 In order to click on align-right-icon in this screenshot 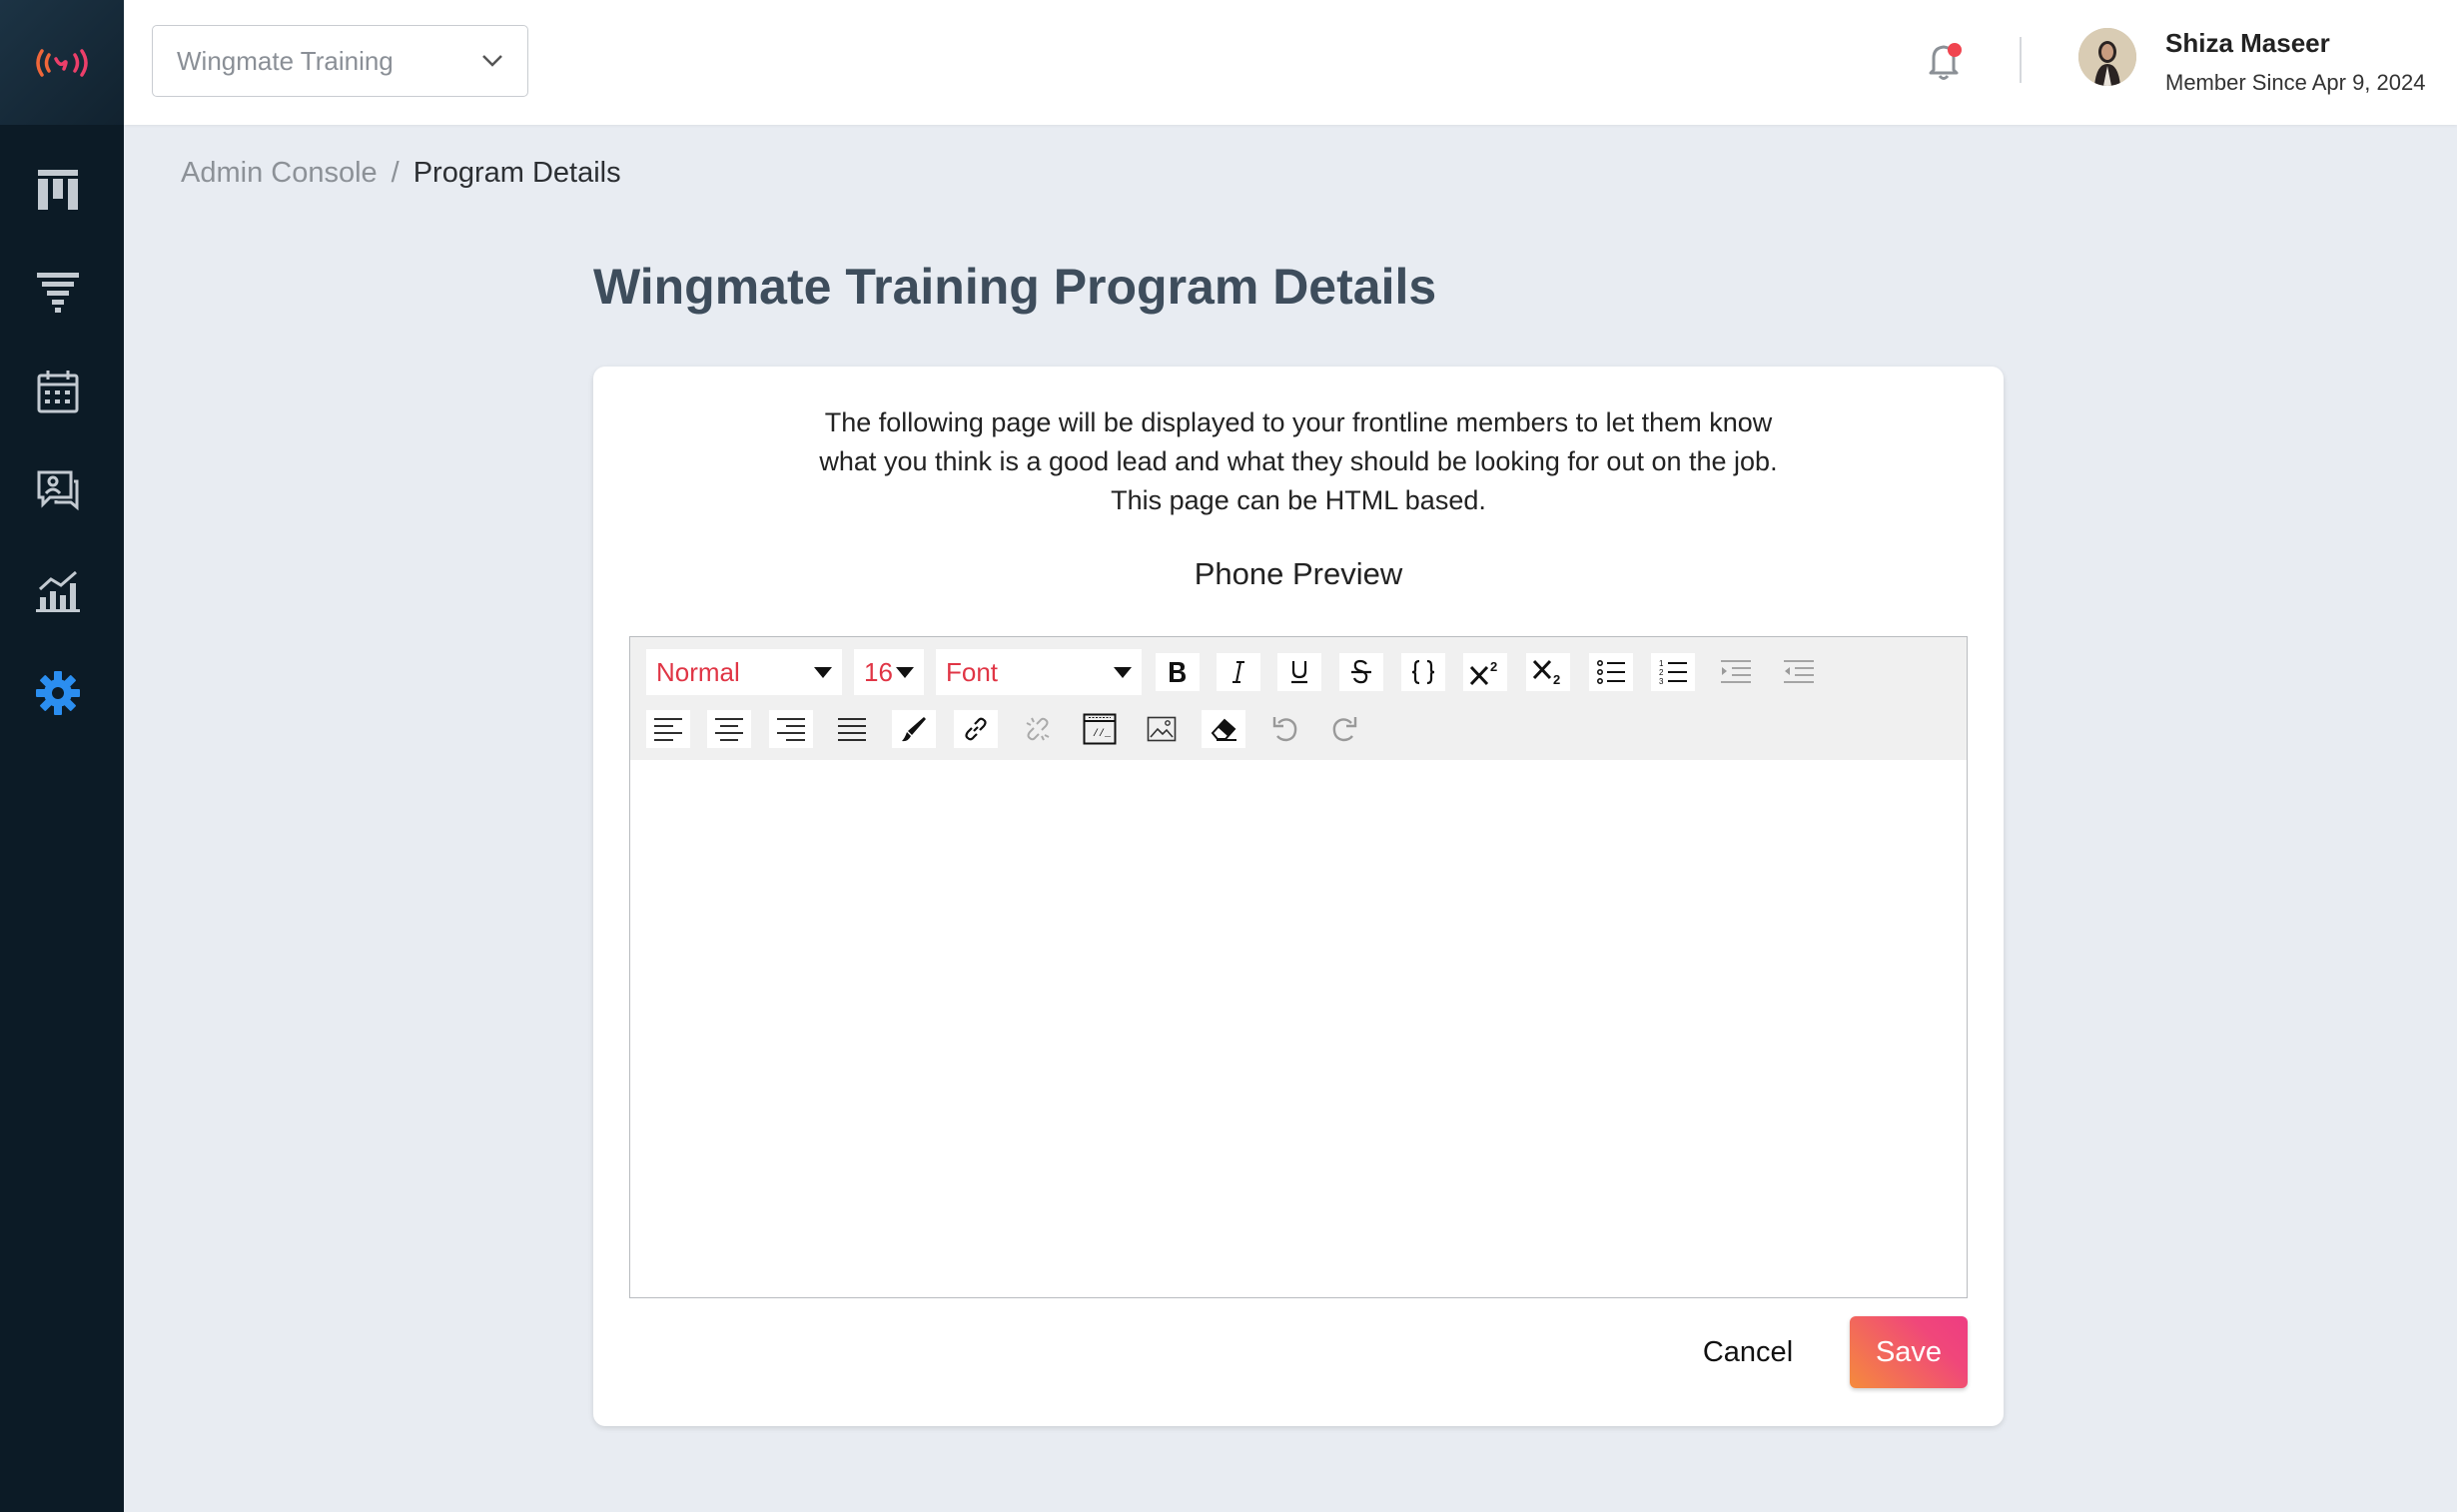, I will do `click(791, 729)`.